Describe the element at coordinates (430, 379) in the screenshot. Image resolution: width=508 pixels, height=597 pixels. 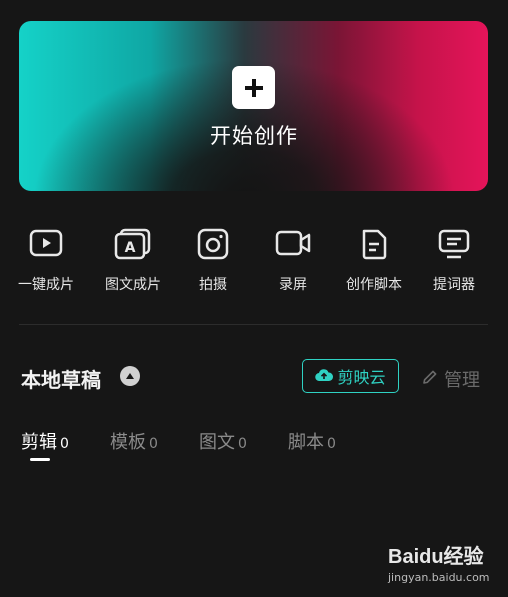
I see `pencil-icon` at that location.